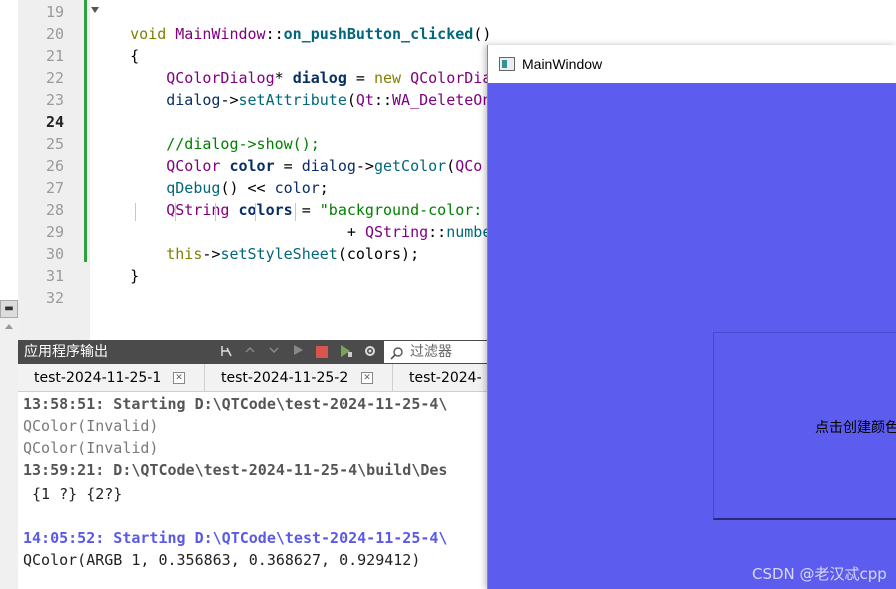 Image resolution: width=896 pixels, height=589 pixels. I want to click on code-line-30: }, so click(116, 264).